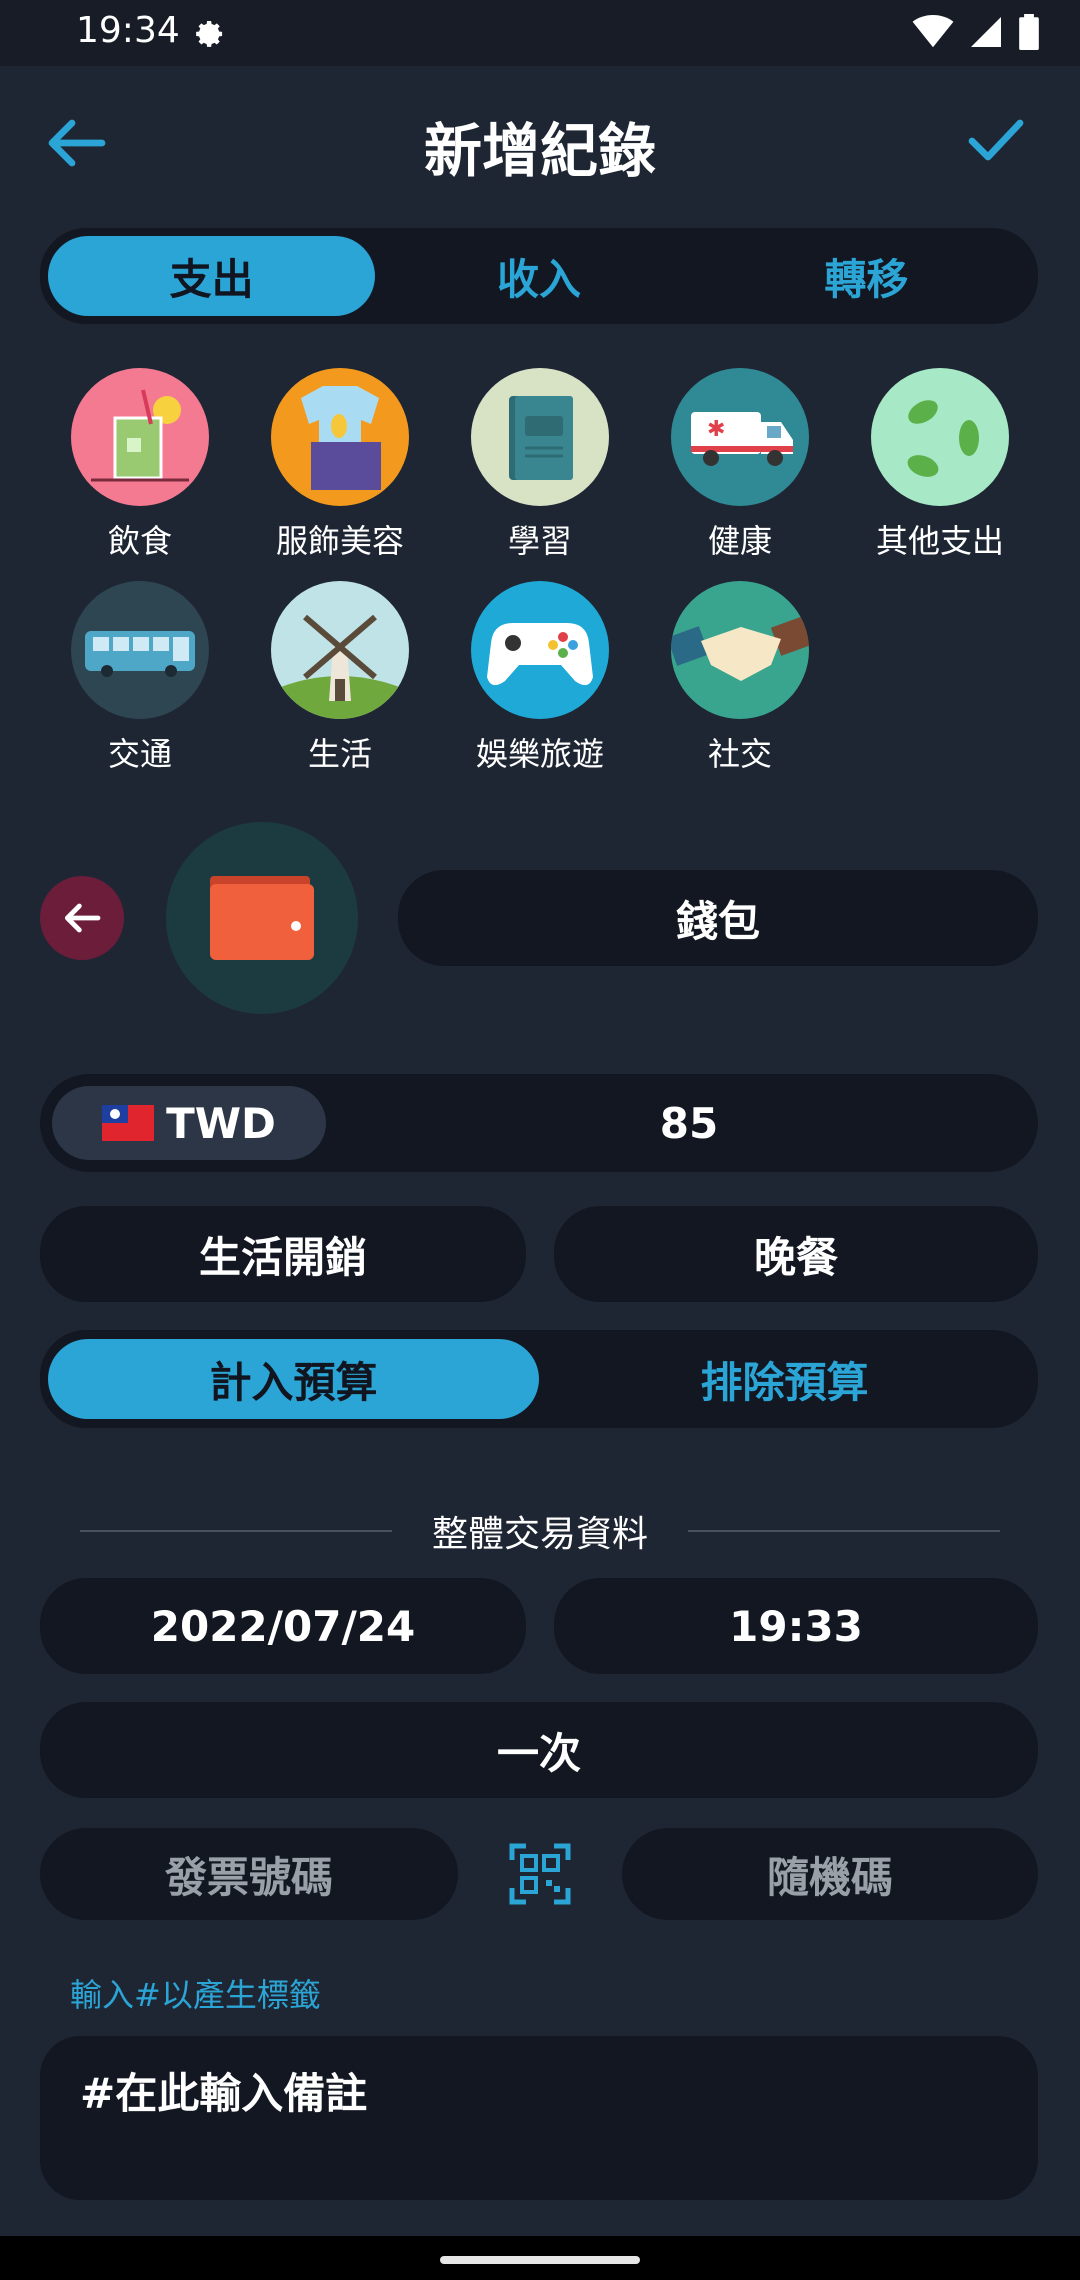 The image size is (1080, 2280). I want to click on arrow-left-icon, so click(82, 918).